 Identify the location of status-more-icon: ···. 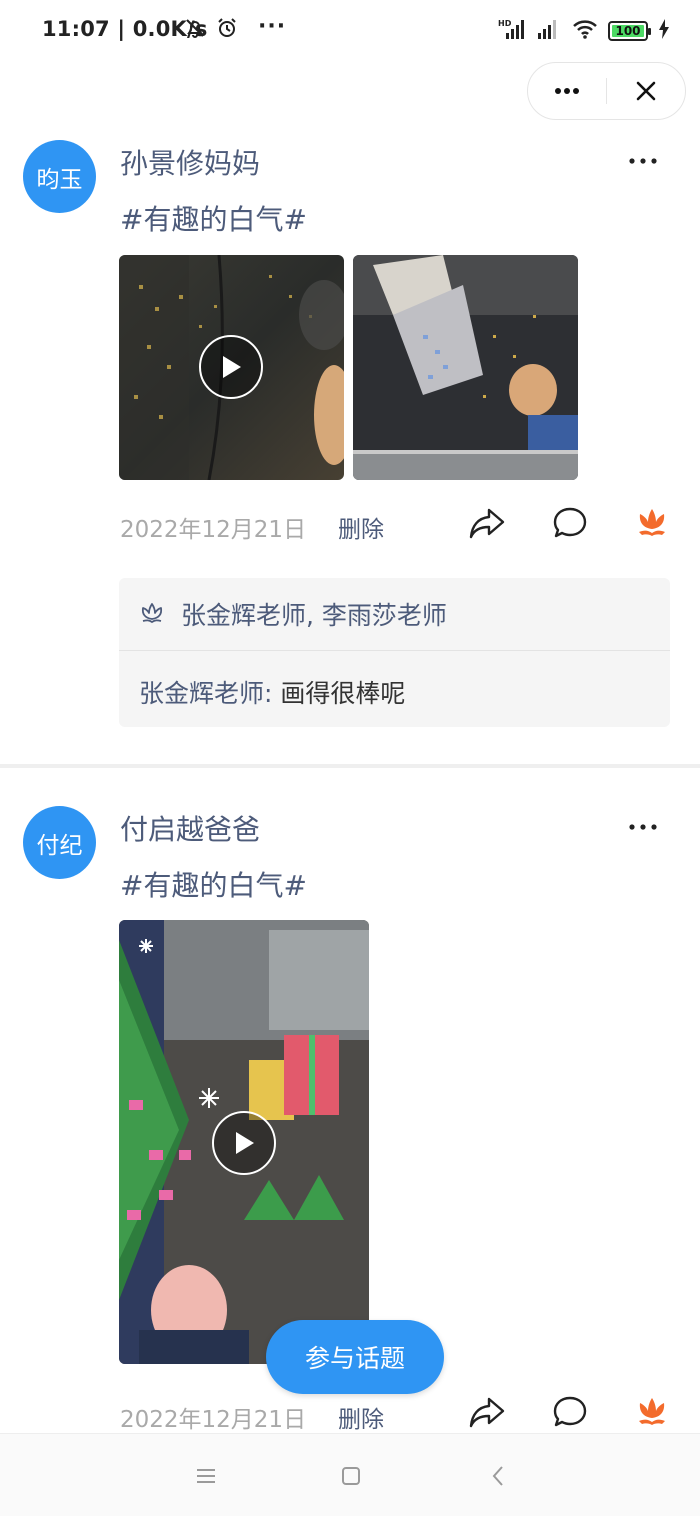
(272, 26).